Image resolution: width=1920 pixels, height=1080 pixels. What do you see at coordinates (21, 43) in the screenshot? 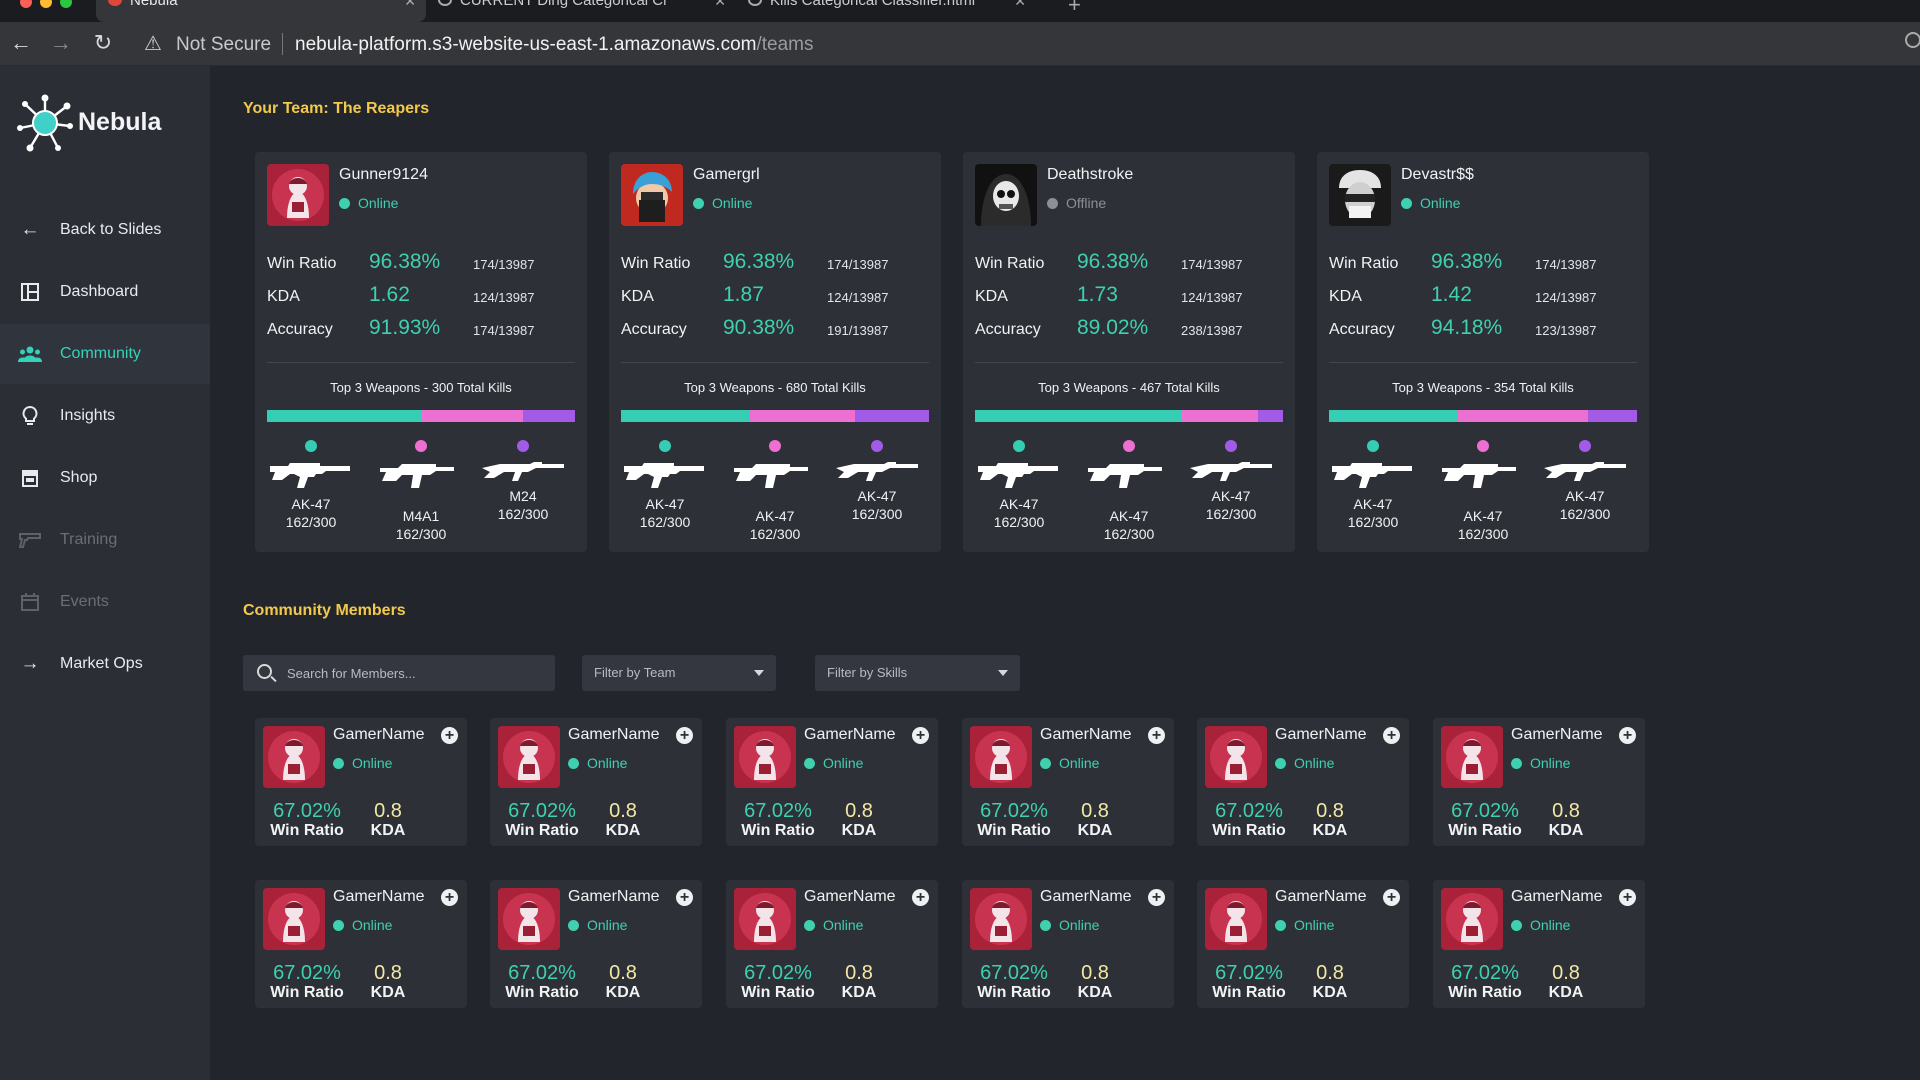
I see `back-arrow-icon: ←` at bounding box center [21, 43].